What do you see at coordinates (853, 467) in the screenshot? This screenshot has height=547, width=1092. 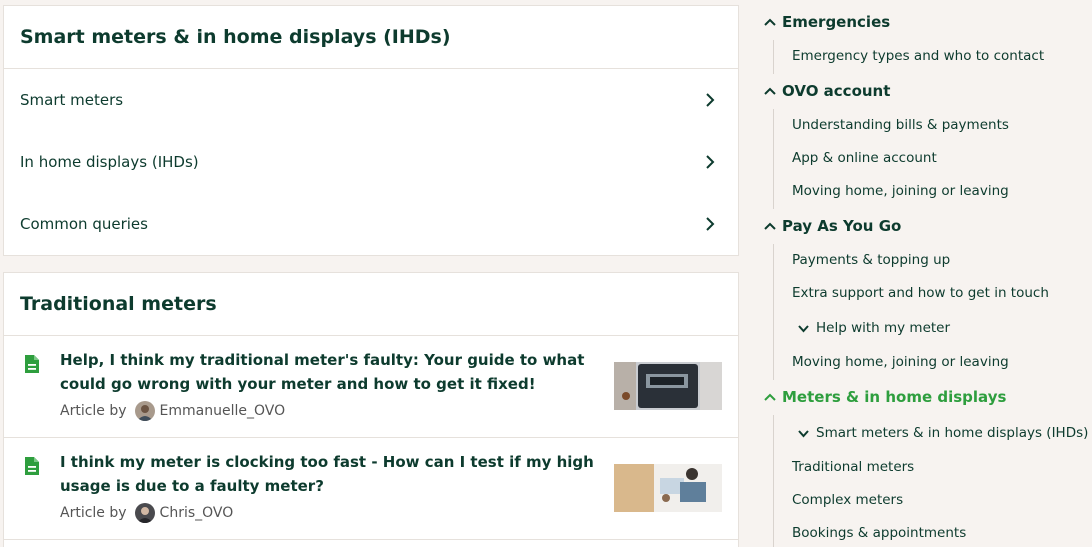 I see `sidebar-item-traditional-meters: Traditional meters` at bounding box center [853, 467].